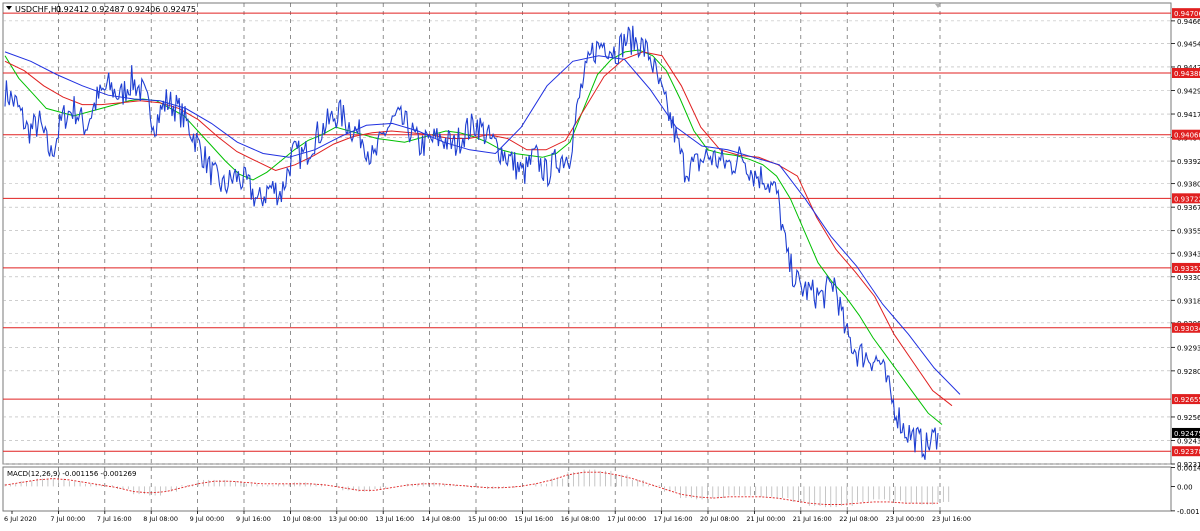 The height and width of the screenshot is (531, 1200). Describe the element at coordinates (1187, 74) in the screenshot. I see `level-label-text: 0.94388` at that location.